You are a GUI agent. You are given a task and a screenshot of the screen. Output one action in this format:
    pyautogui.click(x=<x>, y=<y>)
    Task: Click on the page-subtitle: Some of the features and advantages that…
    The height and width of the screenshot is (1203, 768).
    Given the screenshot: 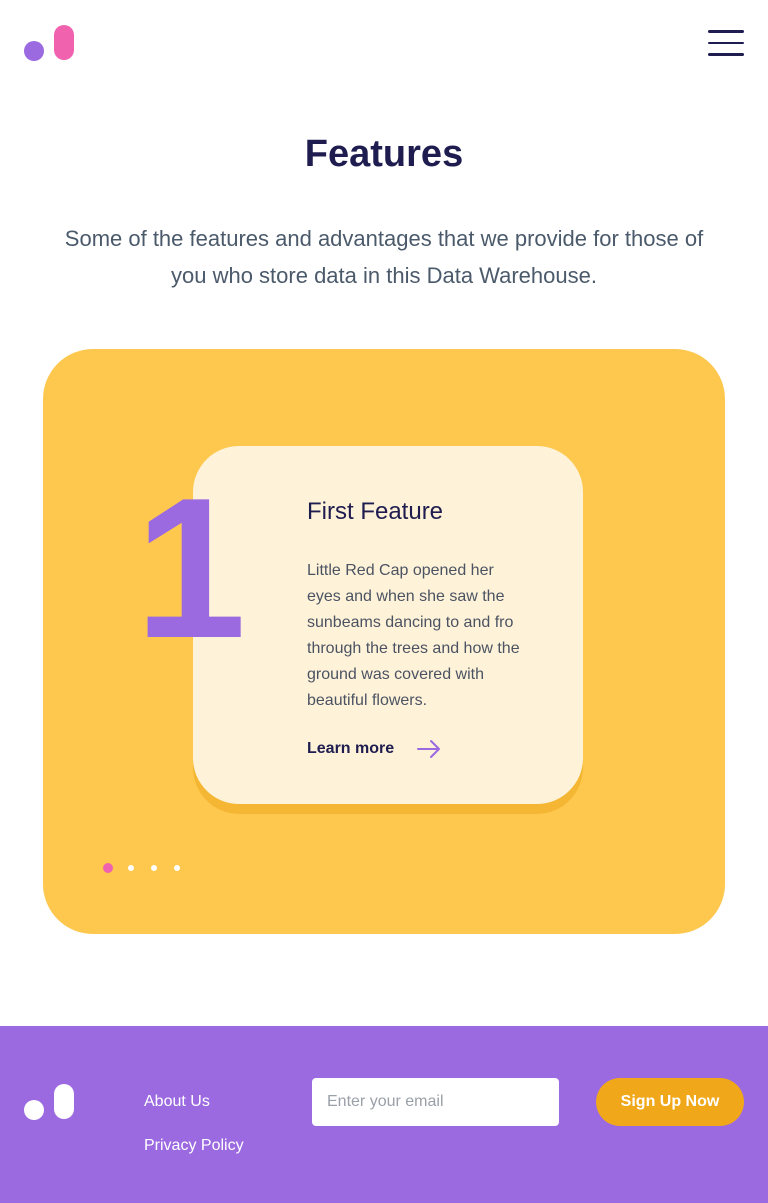 What is the action you would take?
    pyautogui.click(x=384, y=257)
    